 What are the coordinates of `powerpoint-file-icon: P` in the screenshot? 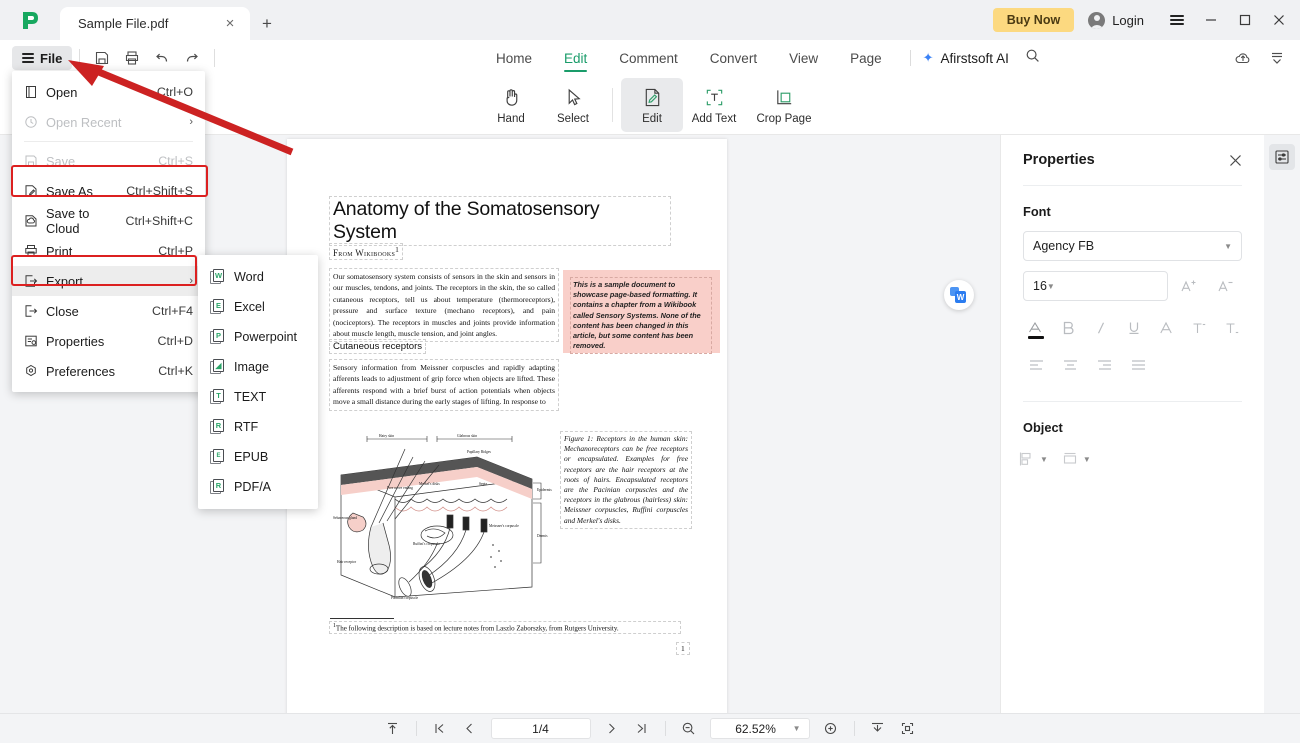 It's located at (217, 337).